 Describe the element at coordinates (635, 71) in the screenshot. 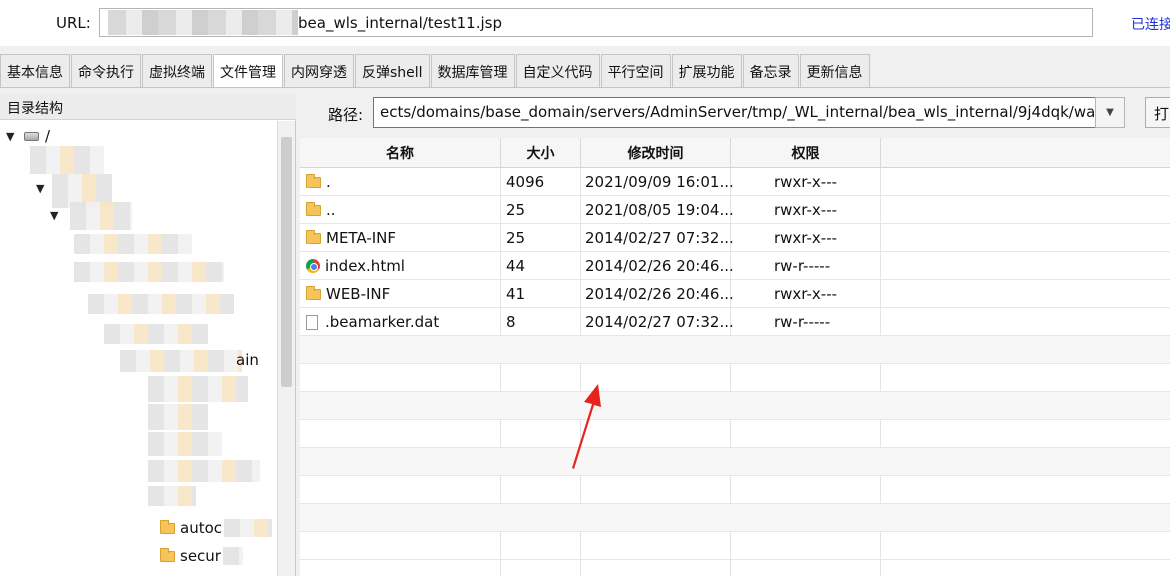

I see `tab-8: 平行空间` at that location.